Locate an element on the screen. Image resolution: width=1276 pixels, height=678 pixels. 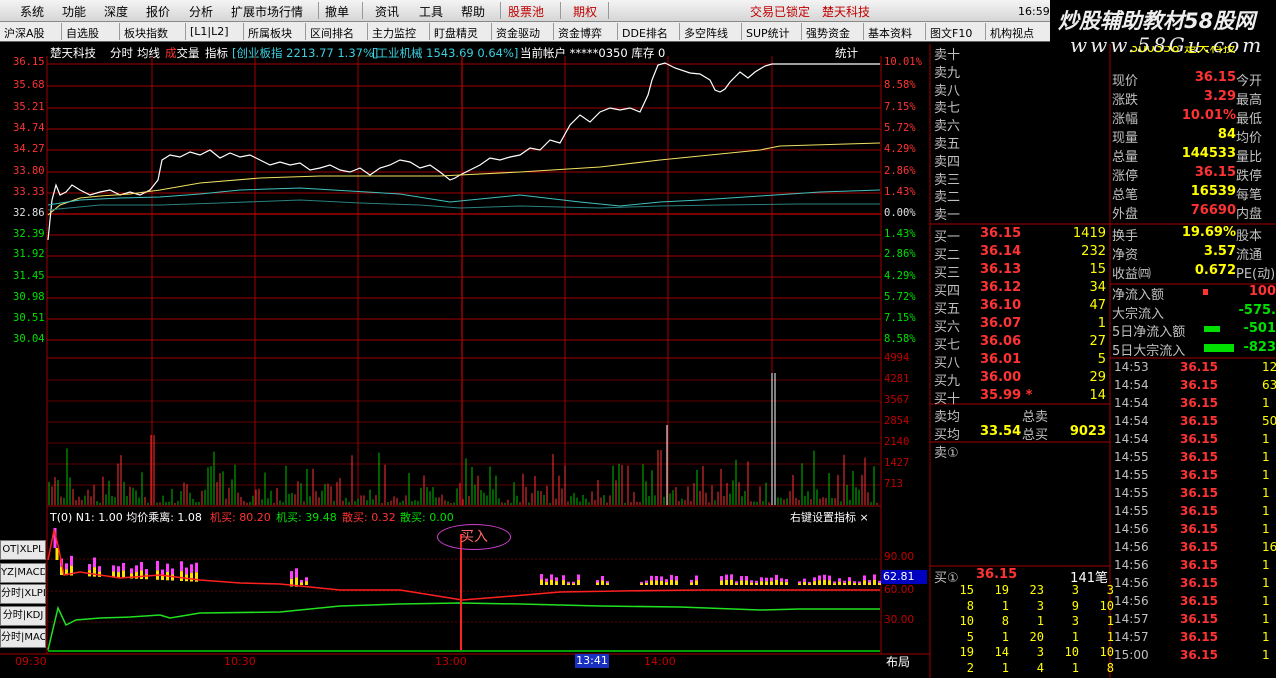
buy-level-price: 36.12 is located at coordinates (1001, 287).